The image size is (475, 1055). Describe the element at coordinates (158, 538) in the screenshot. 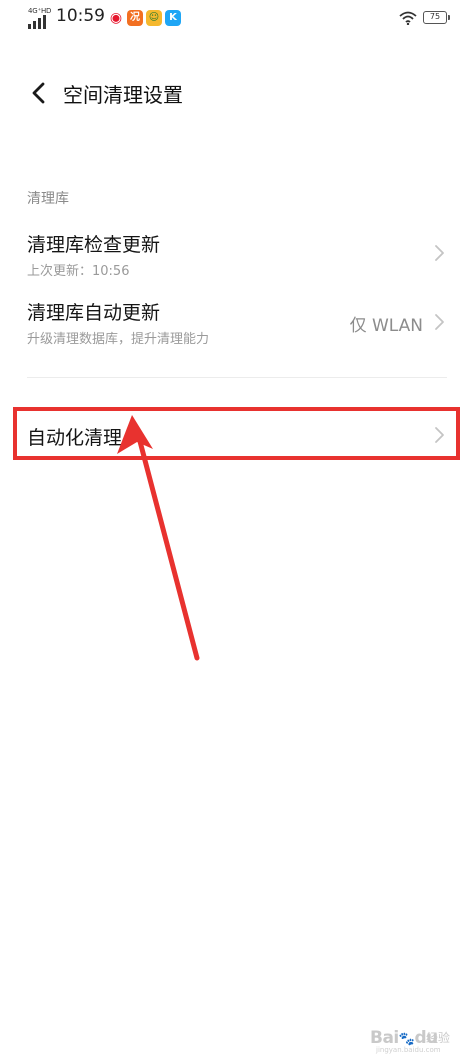

I see `annotation-arrow` at that location.